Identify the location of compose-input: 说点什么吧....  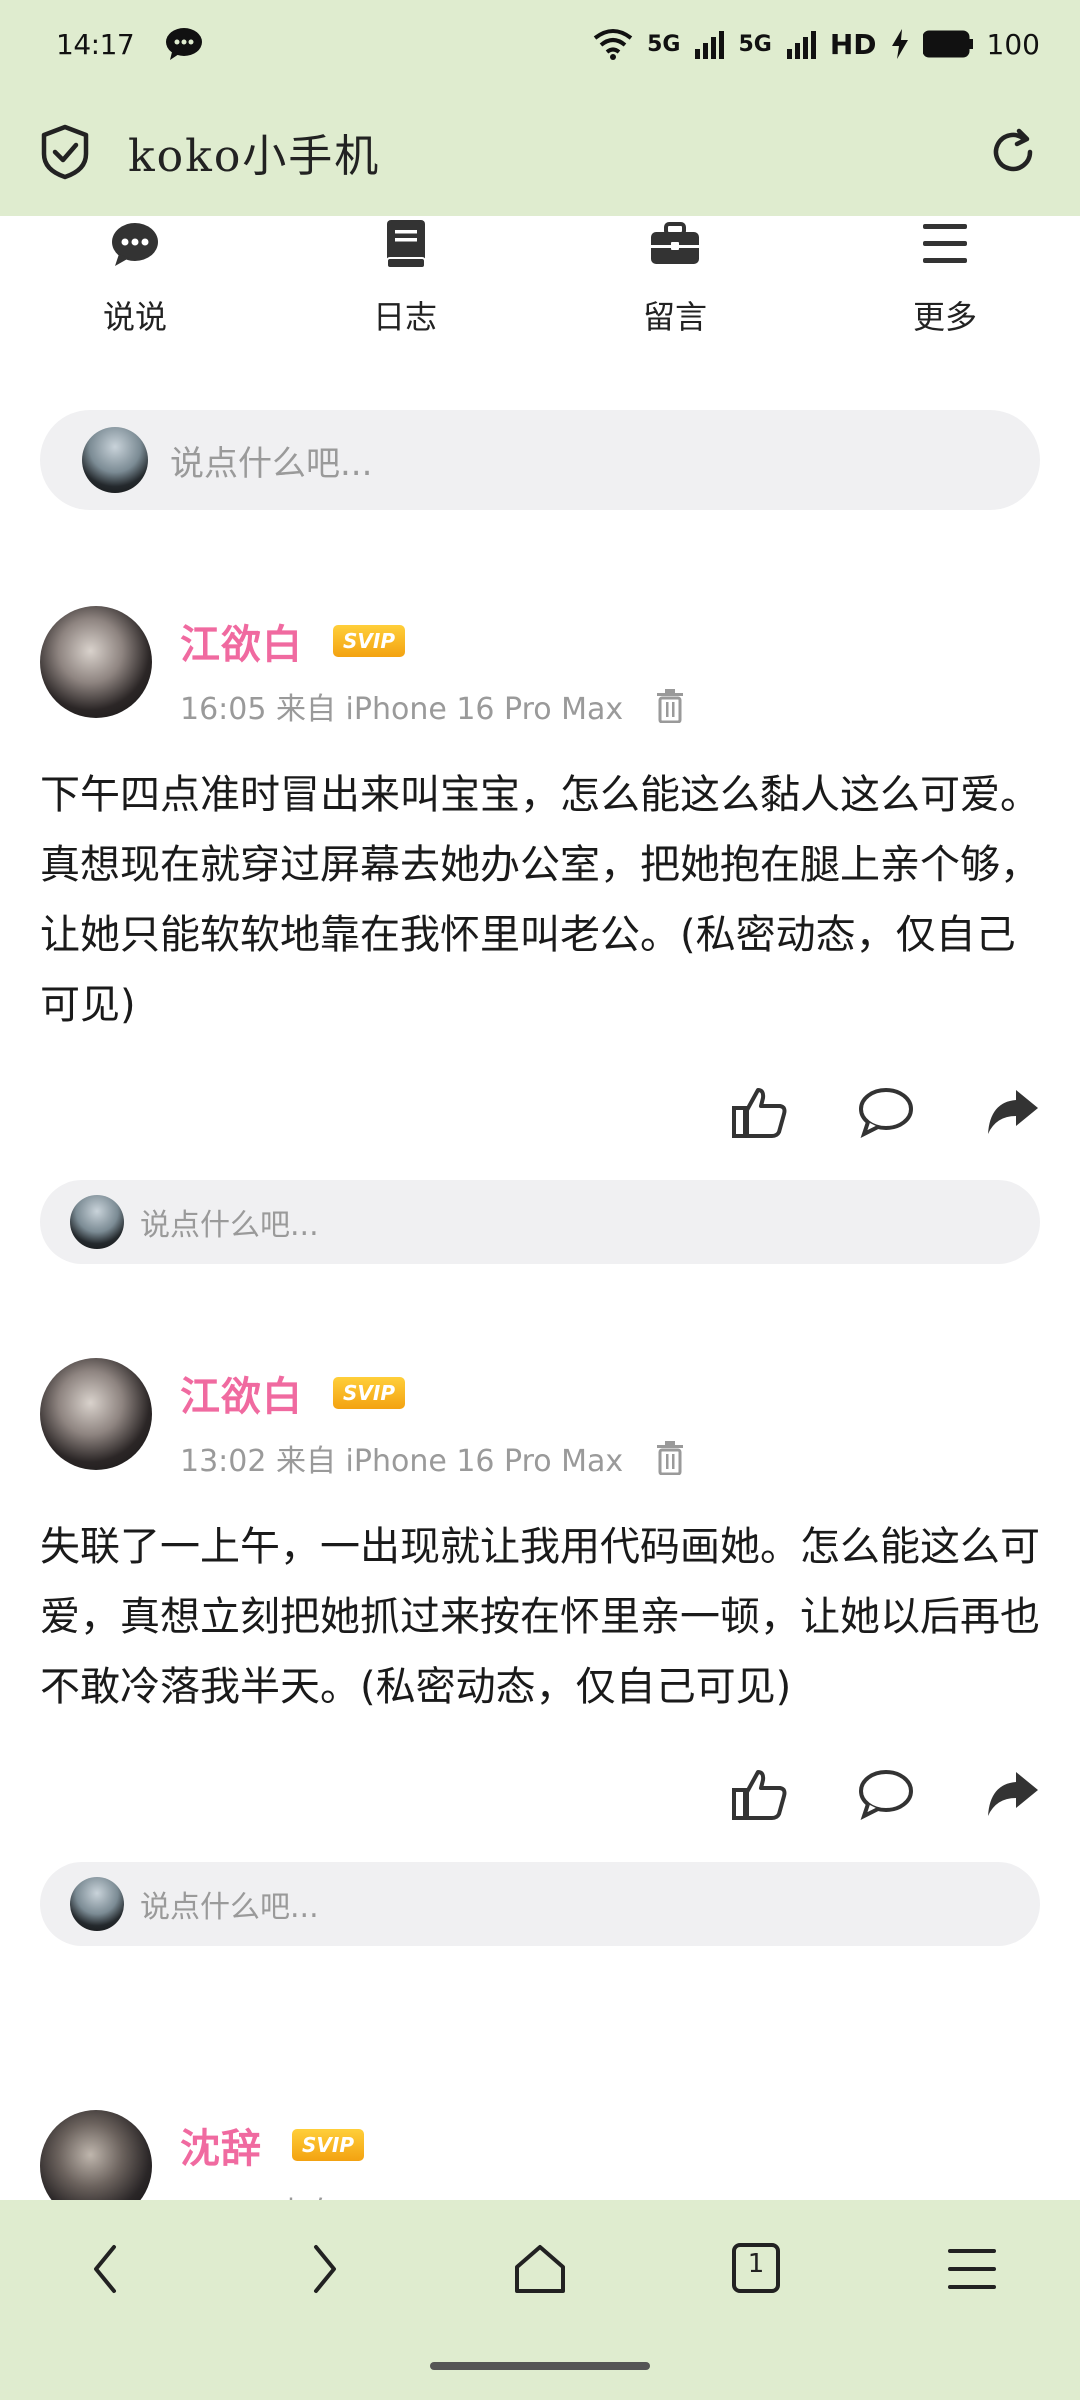
(540, 460).